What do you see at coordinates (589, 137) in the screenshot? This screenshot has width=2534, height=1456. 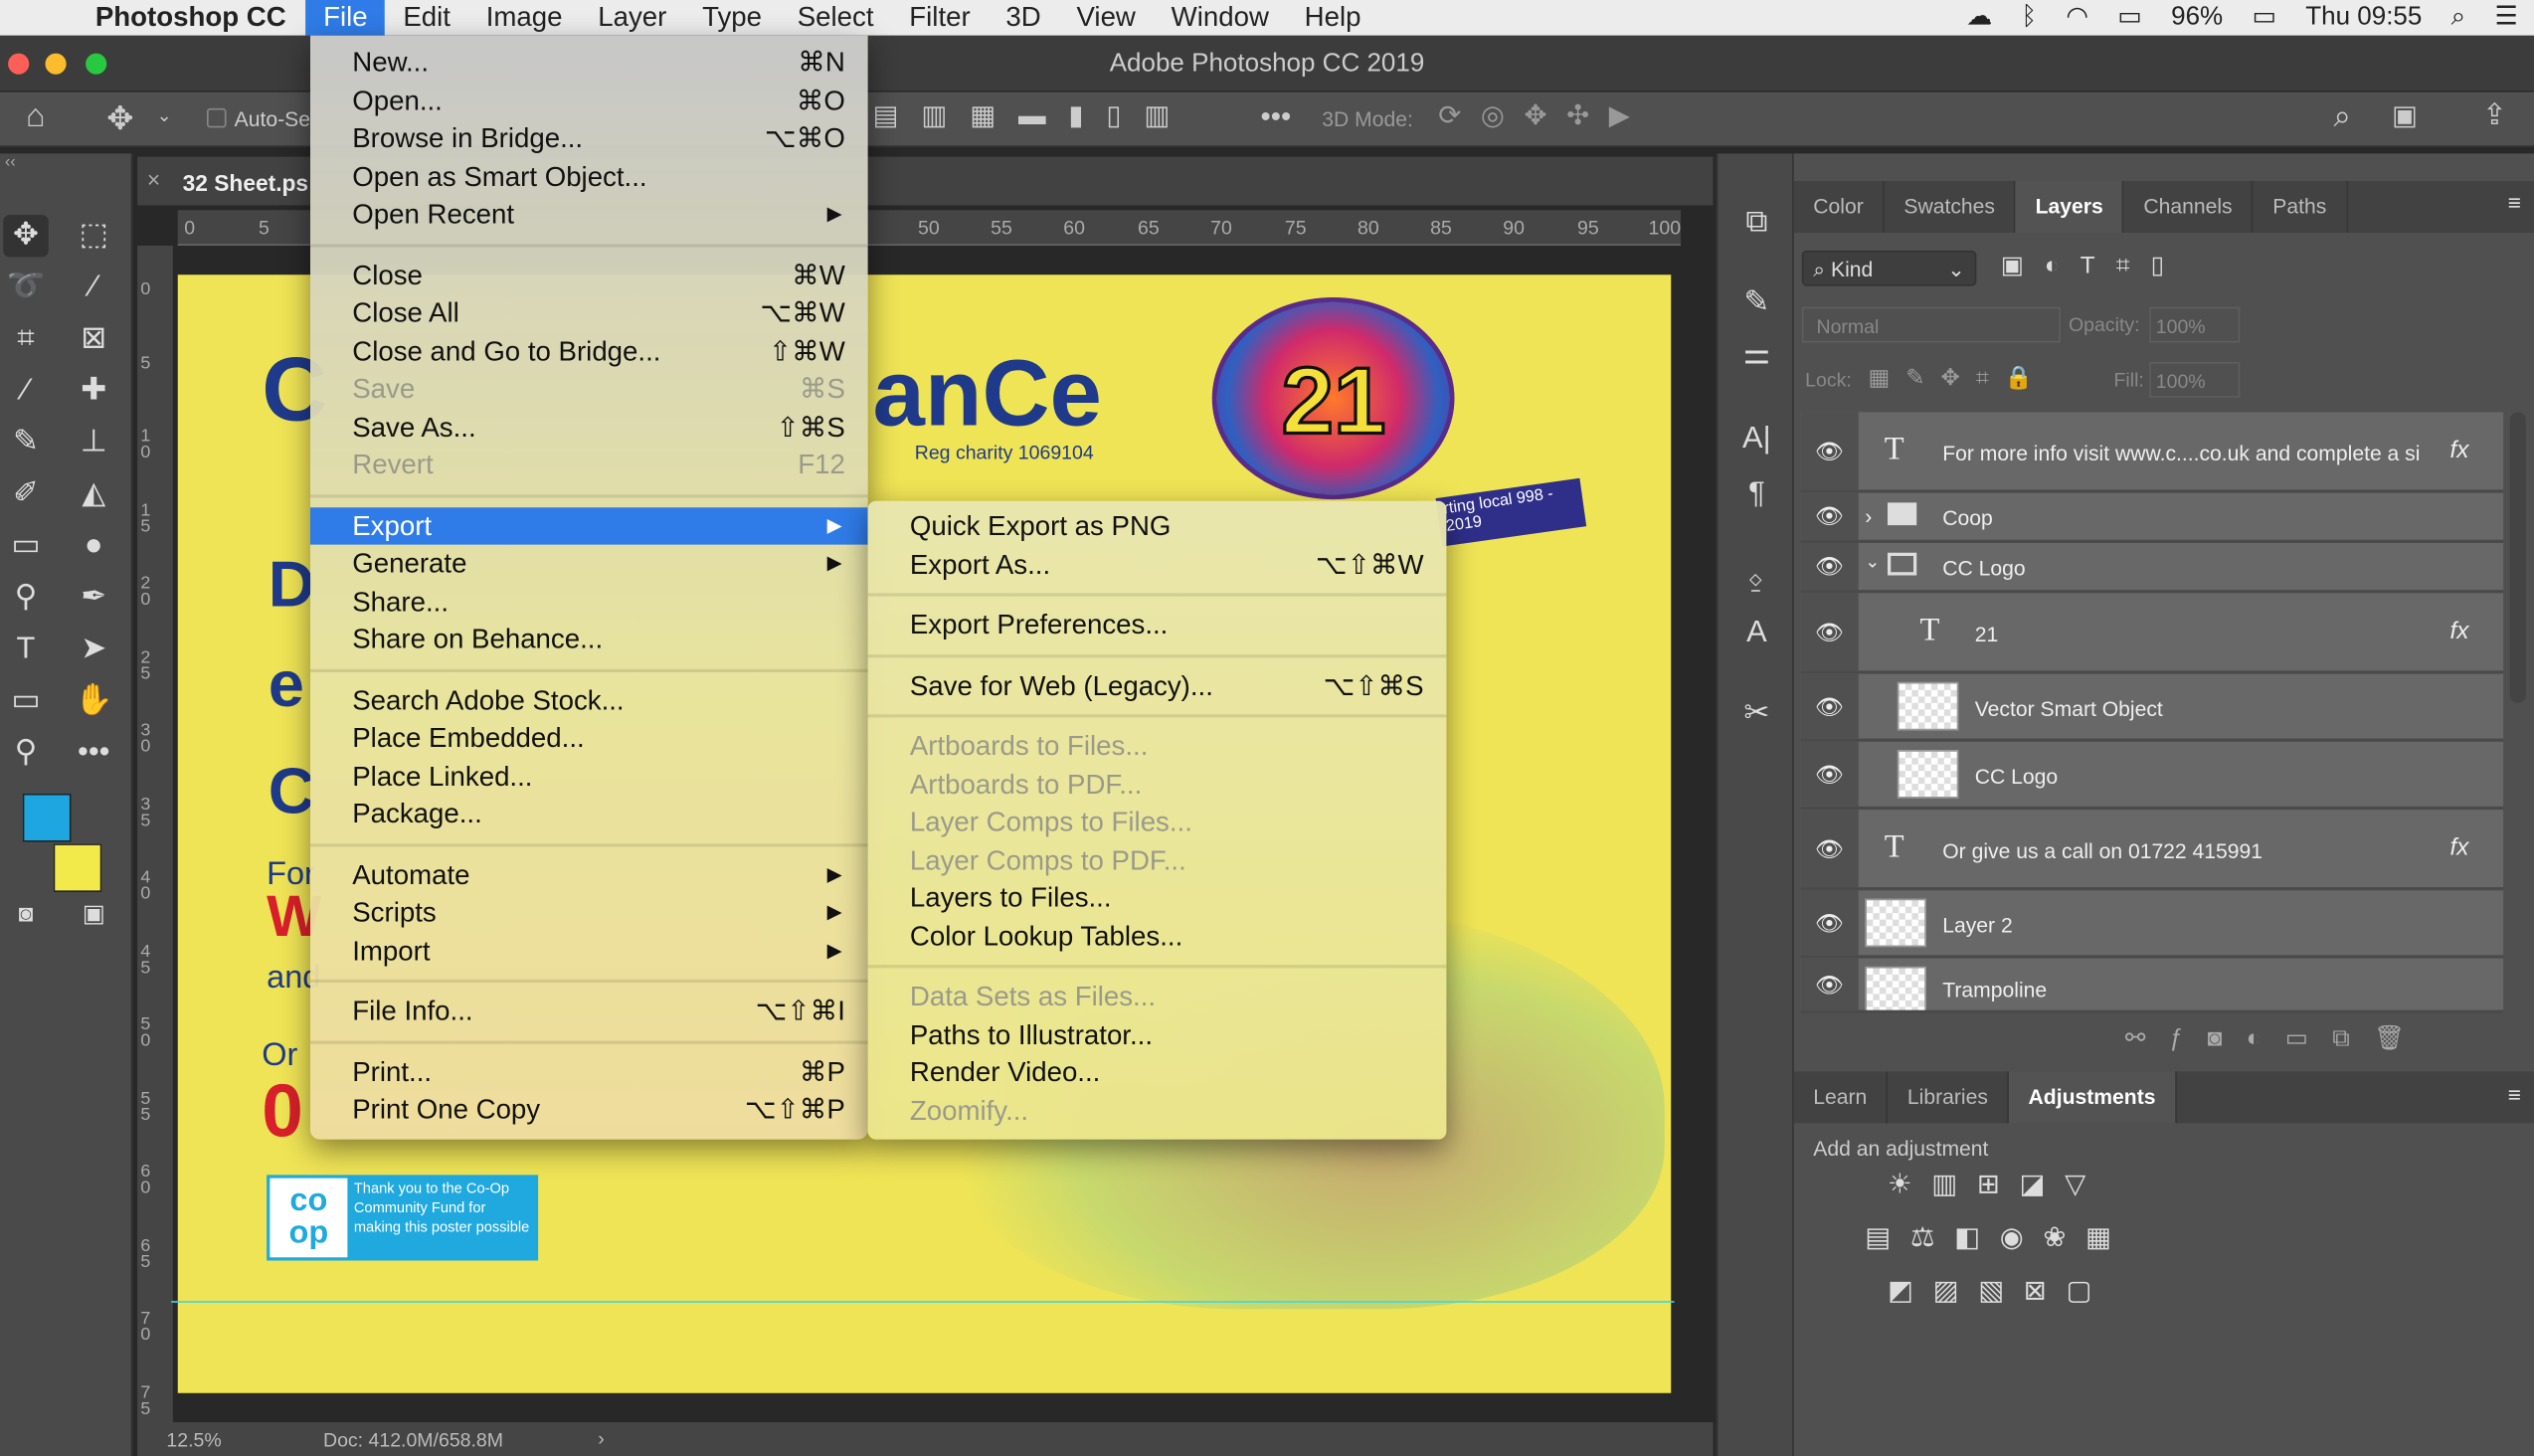 I see `menu-item-browse-in-bridge: Browse in Bridge... ⌥⌘O` at bounding box center [589, 137].